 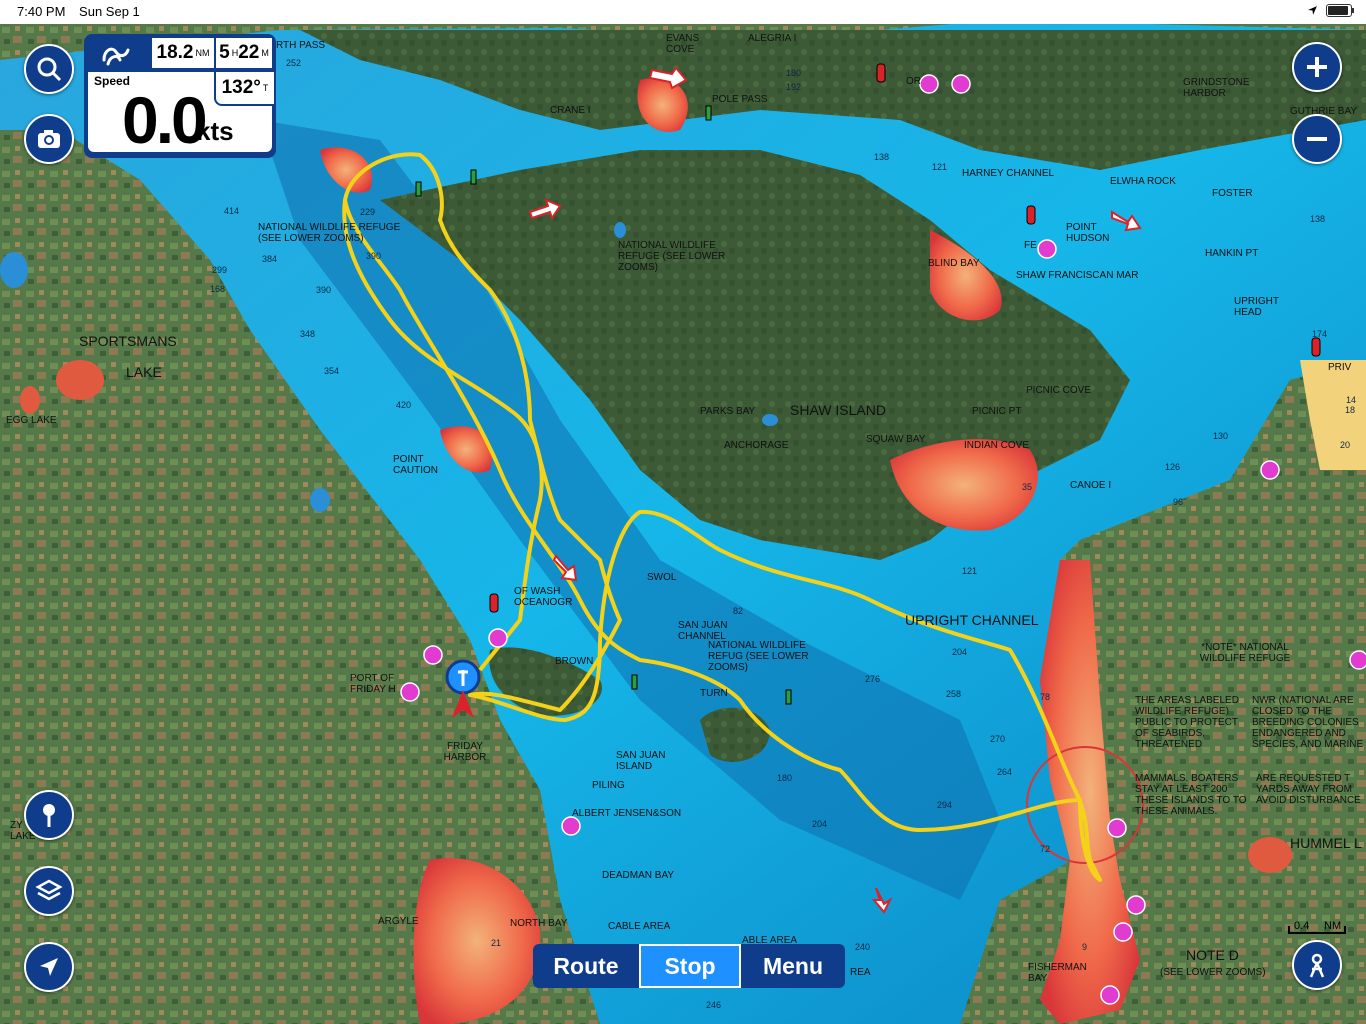 I want to click on svg-text: 96, so click(x=1178, y=502).